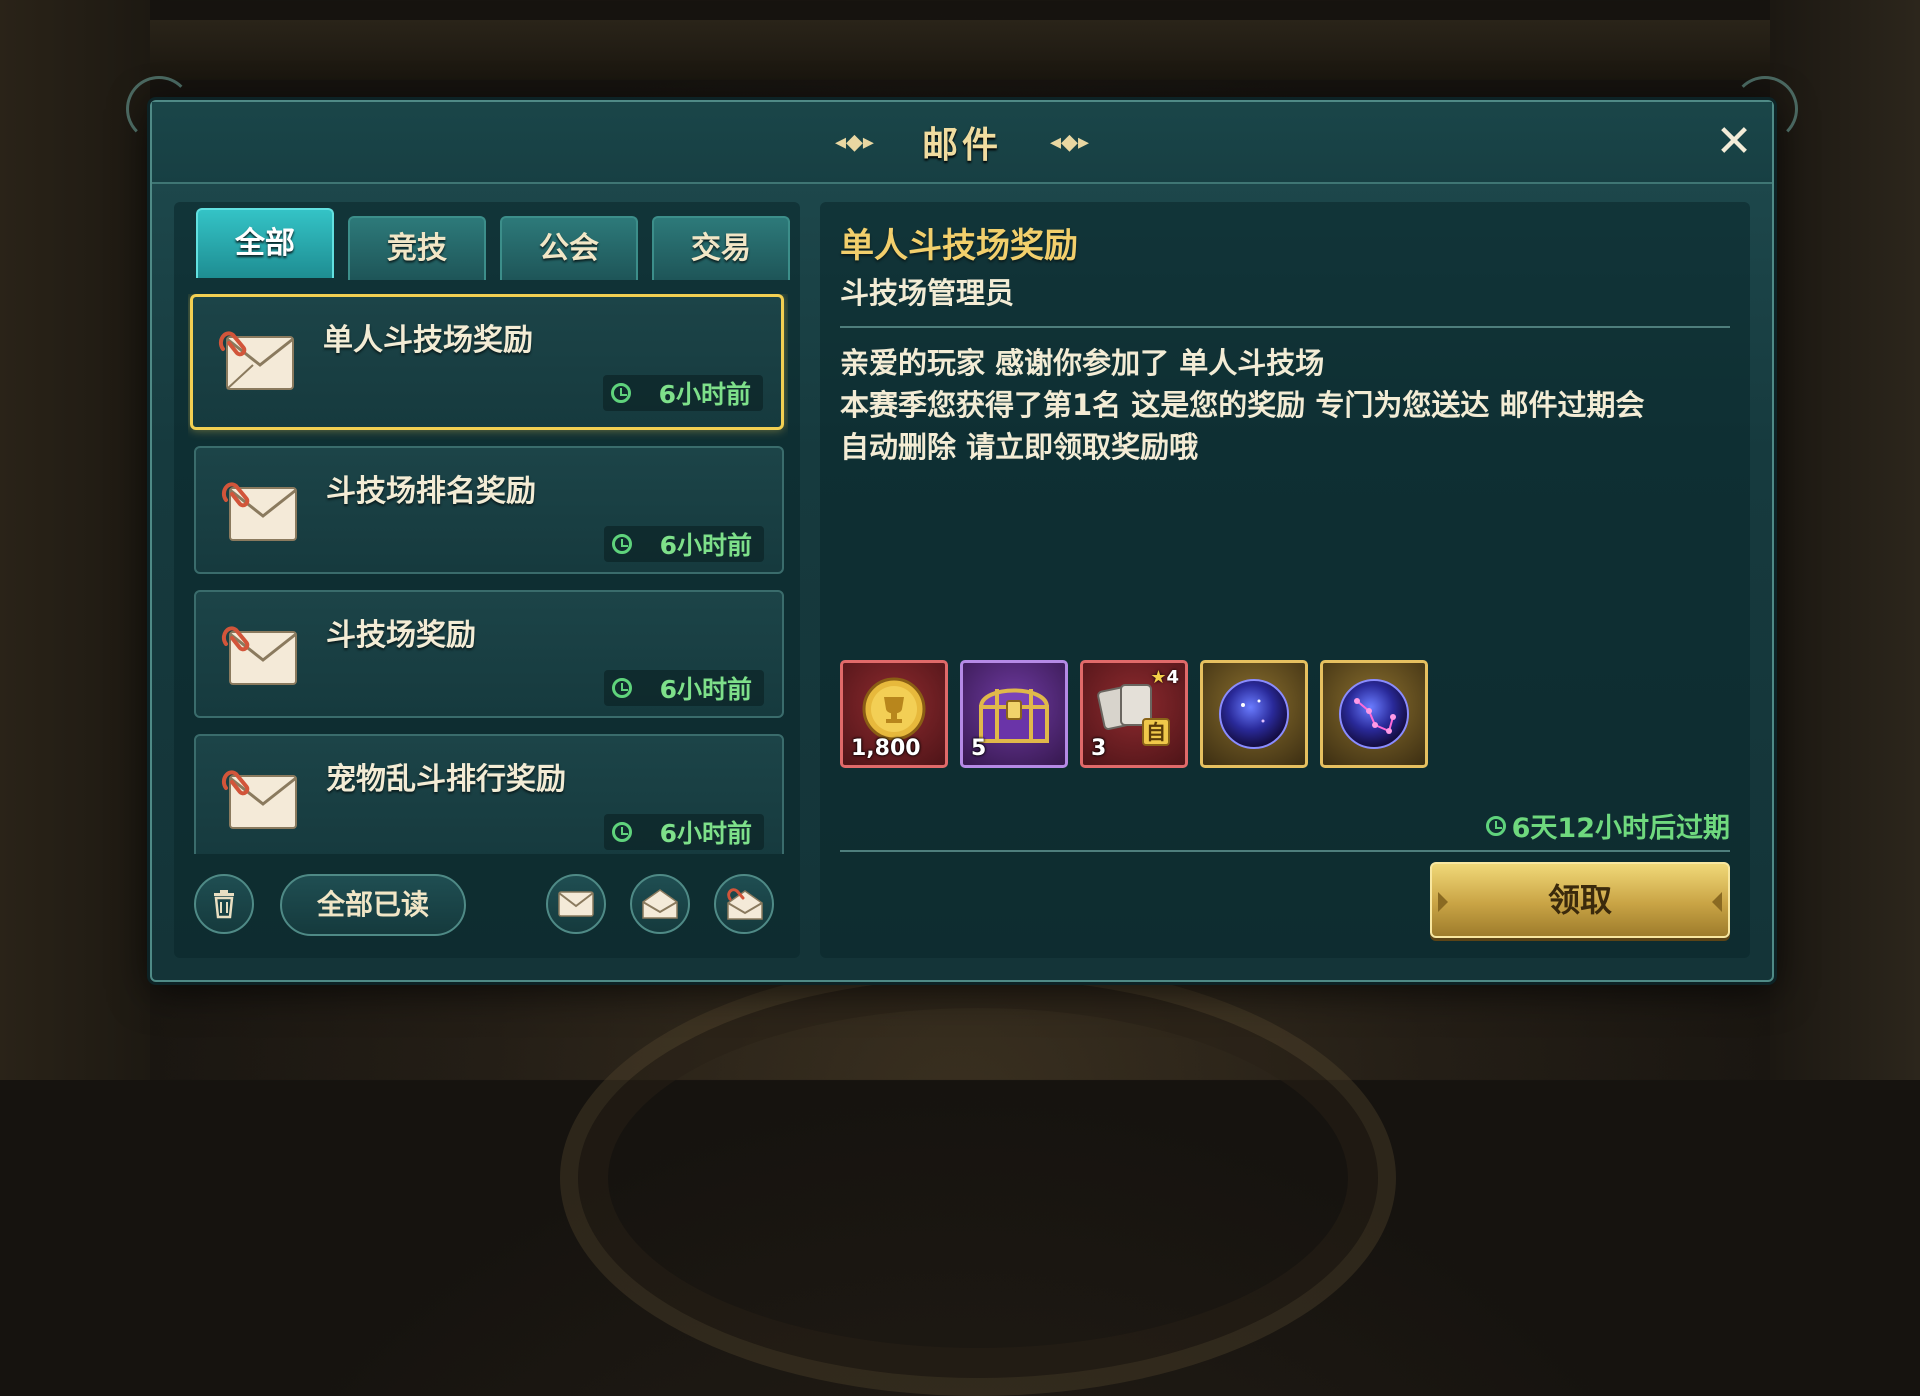 The width and height of the screenshot is (1920, 1396). I want to click on nebula-orb-icon, so click(1254, 714).